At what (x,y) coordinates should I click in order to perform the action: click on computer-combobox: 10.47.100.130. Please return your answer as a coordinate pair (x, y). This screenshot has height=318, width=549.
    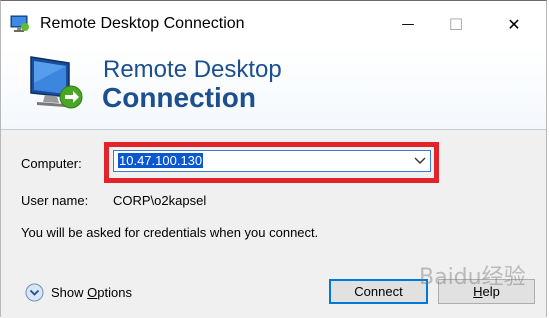
    Looking at the image, I should click on (272, 161).